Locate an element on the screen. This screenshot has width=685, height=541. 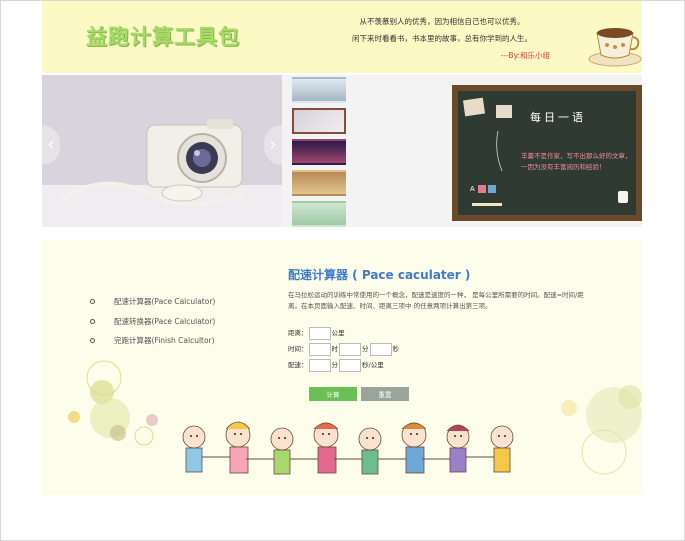
nav-pace-converter: 配速转换器(Pace Calculator) is located at coordinates (152, 326).